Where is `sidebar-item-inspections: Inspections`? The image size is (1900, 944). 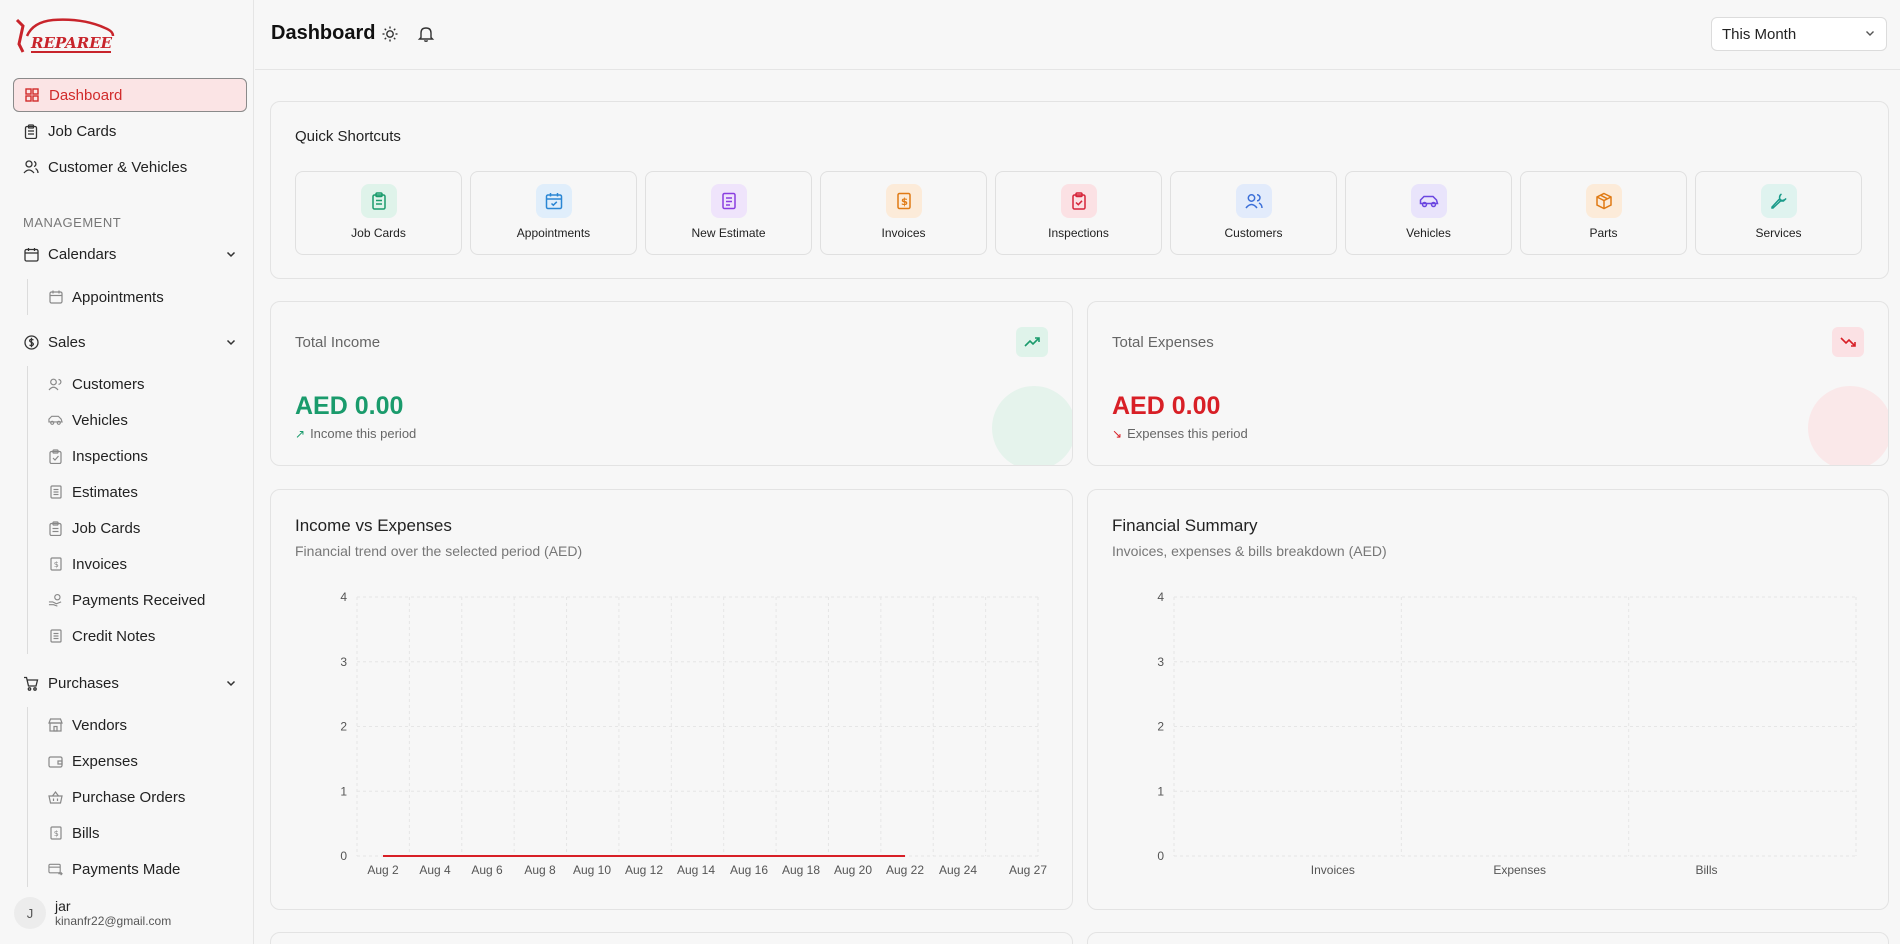 sidebar-item-inspections: Inspections is located at coordinates (137, 456).